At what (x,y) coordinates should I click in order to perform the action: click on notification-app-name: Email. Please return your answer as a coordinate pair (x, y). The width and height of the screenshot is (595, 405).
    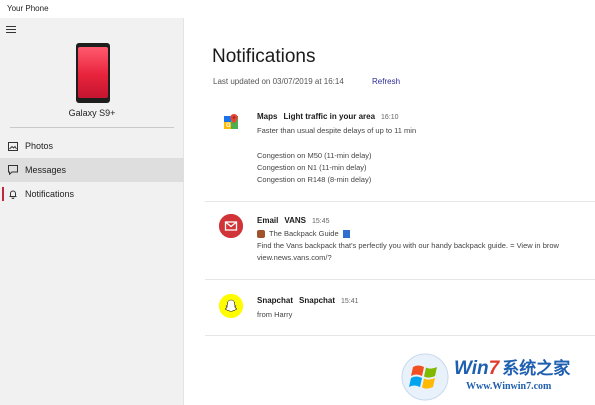
    Looking at the image, I should click on (268, 220).